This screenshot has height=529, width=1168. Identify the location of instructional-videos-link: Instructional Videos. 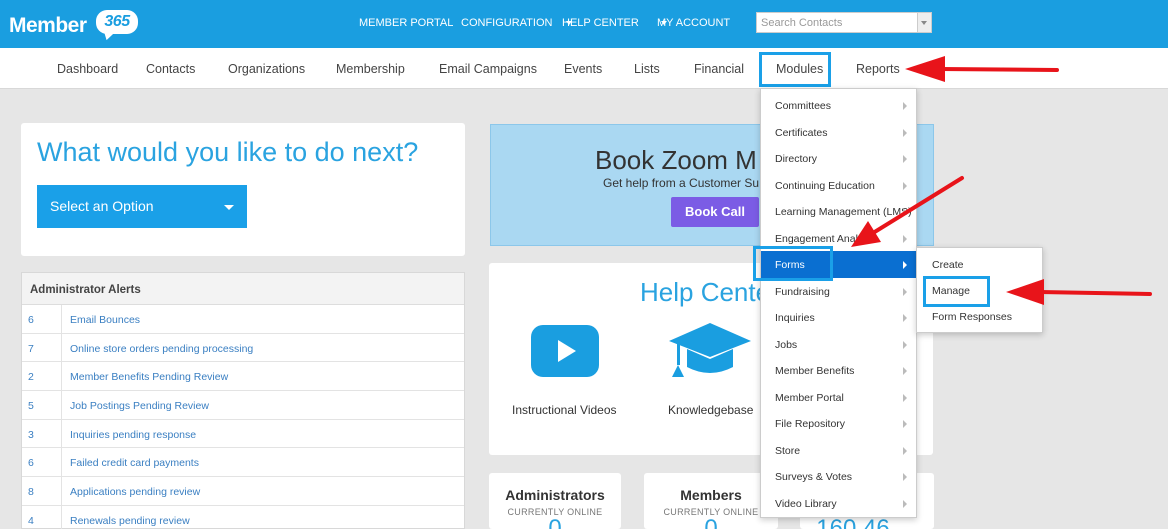
(564, 410).